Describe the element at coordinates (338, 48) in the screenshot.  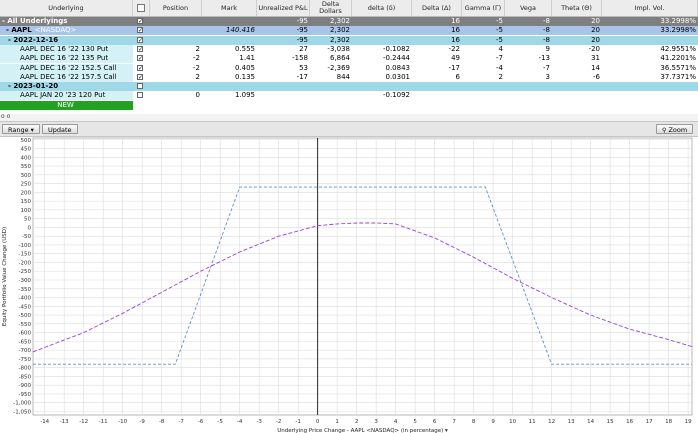
I see `cell-delta-dollars: -3,038` at that location.